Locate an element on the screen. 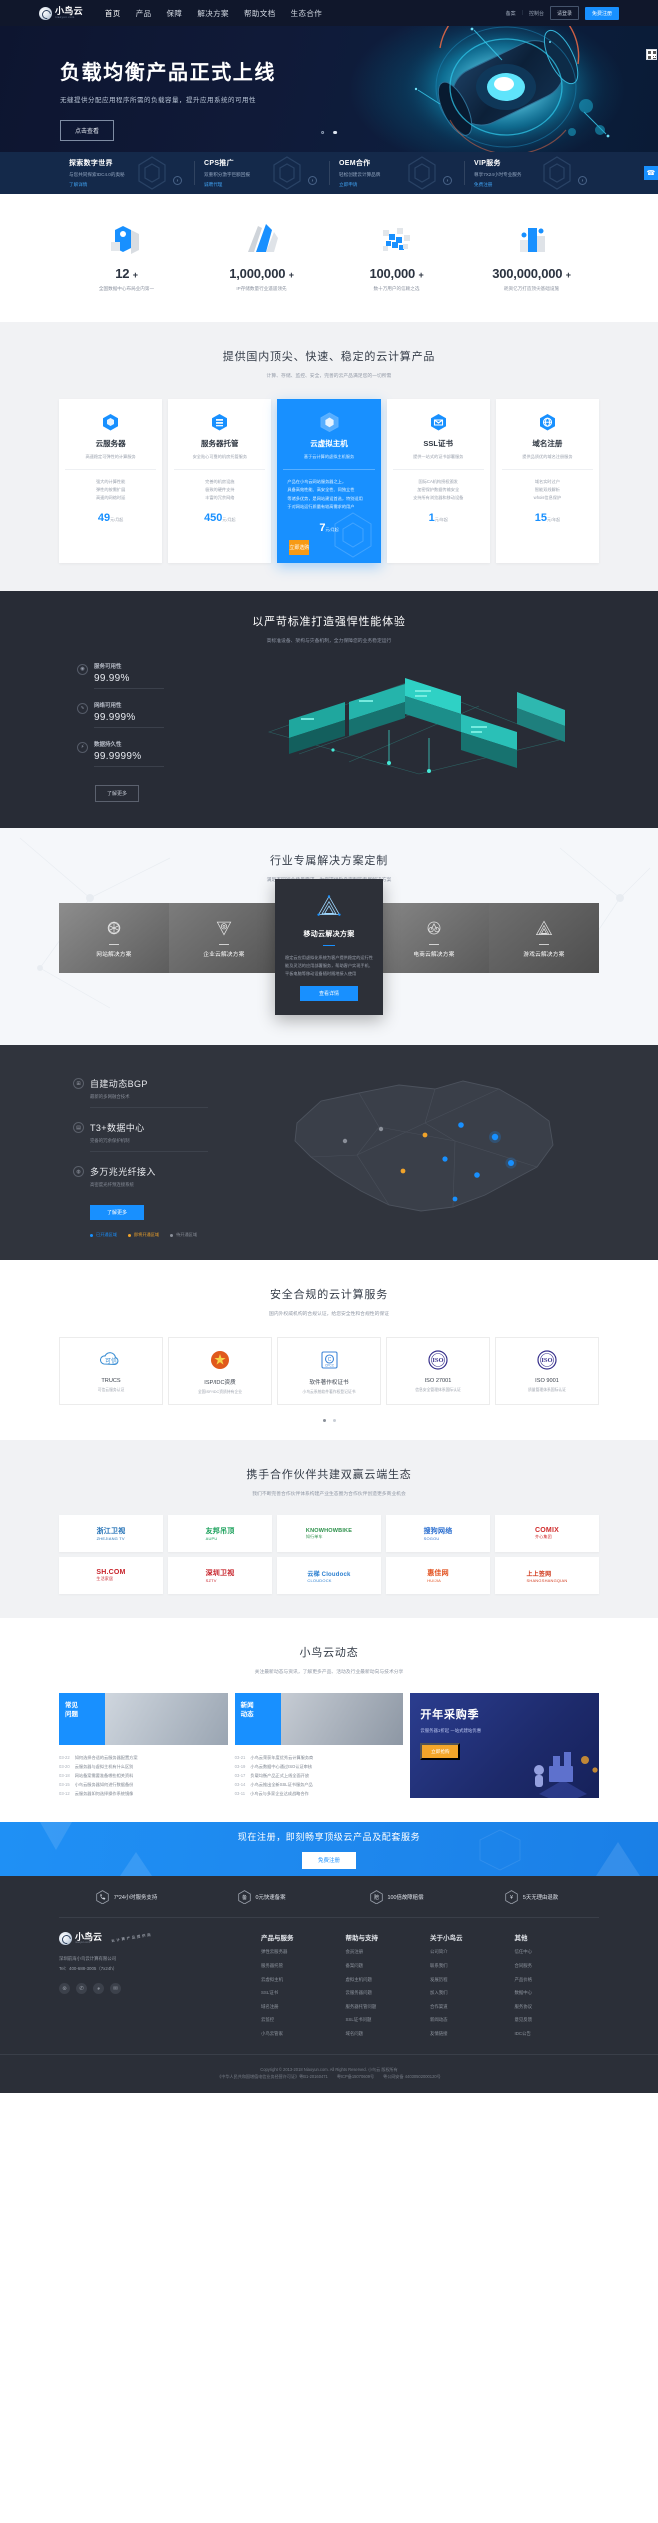  news-thumbnail: 常见 问题 is located at coordinates (143, 1719).